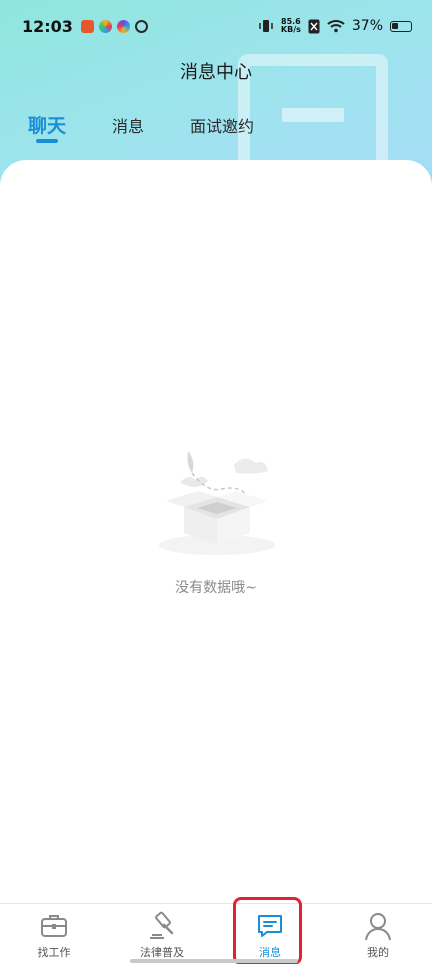 Image resolution: width=432 pixels, height=964 pixels. Describe the element at coordinates (128, 125) in the screenshot. I see `tab-messages: 消息` at that location.